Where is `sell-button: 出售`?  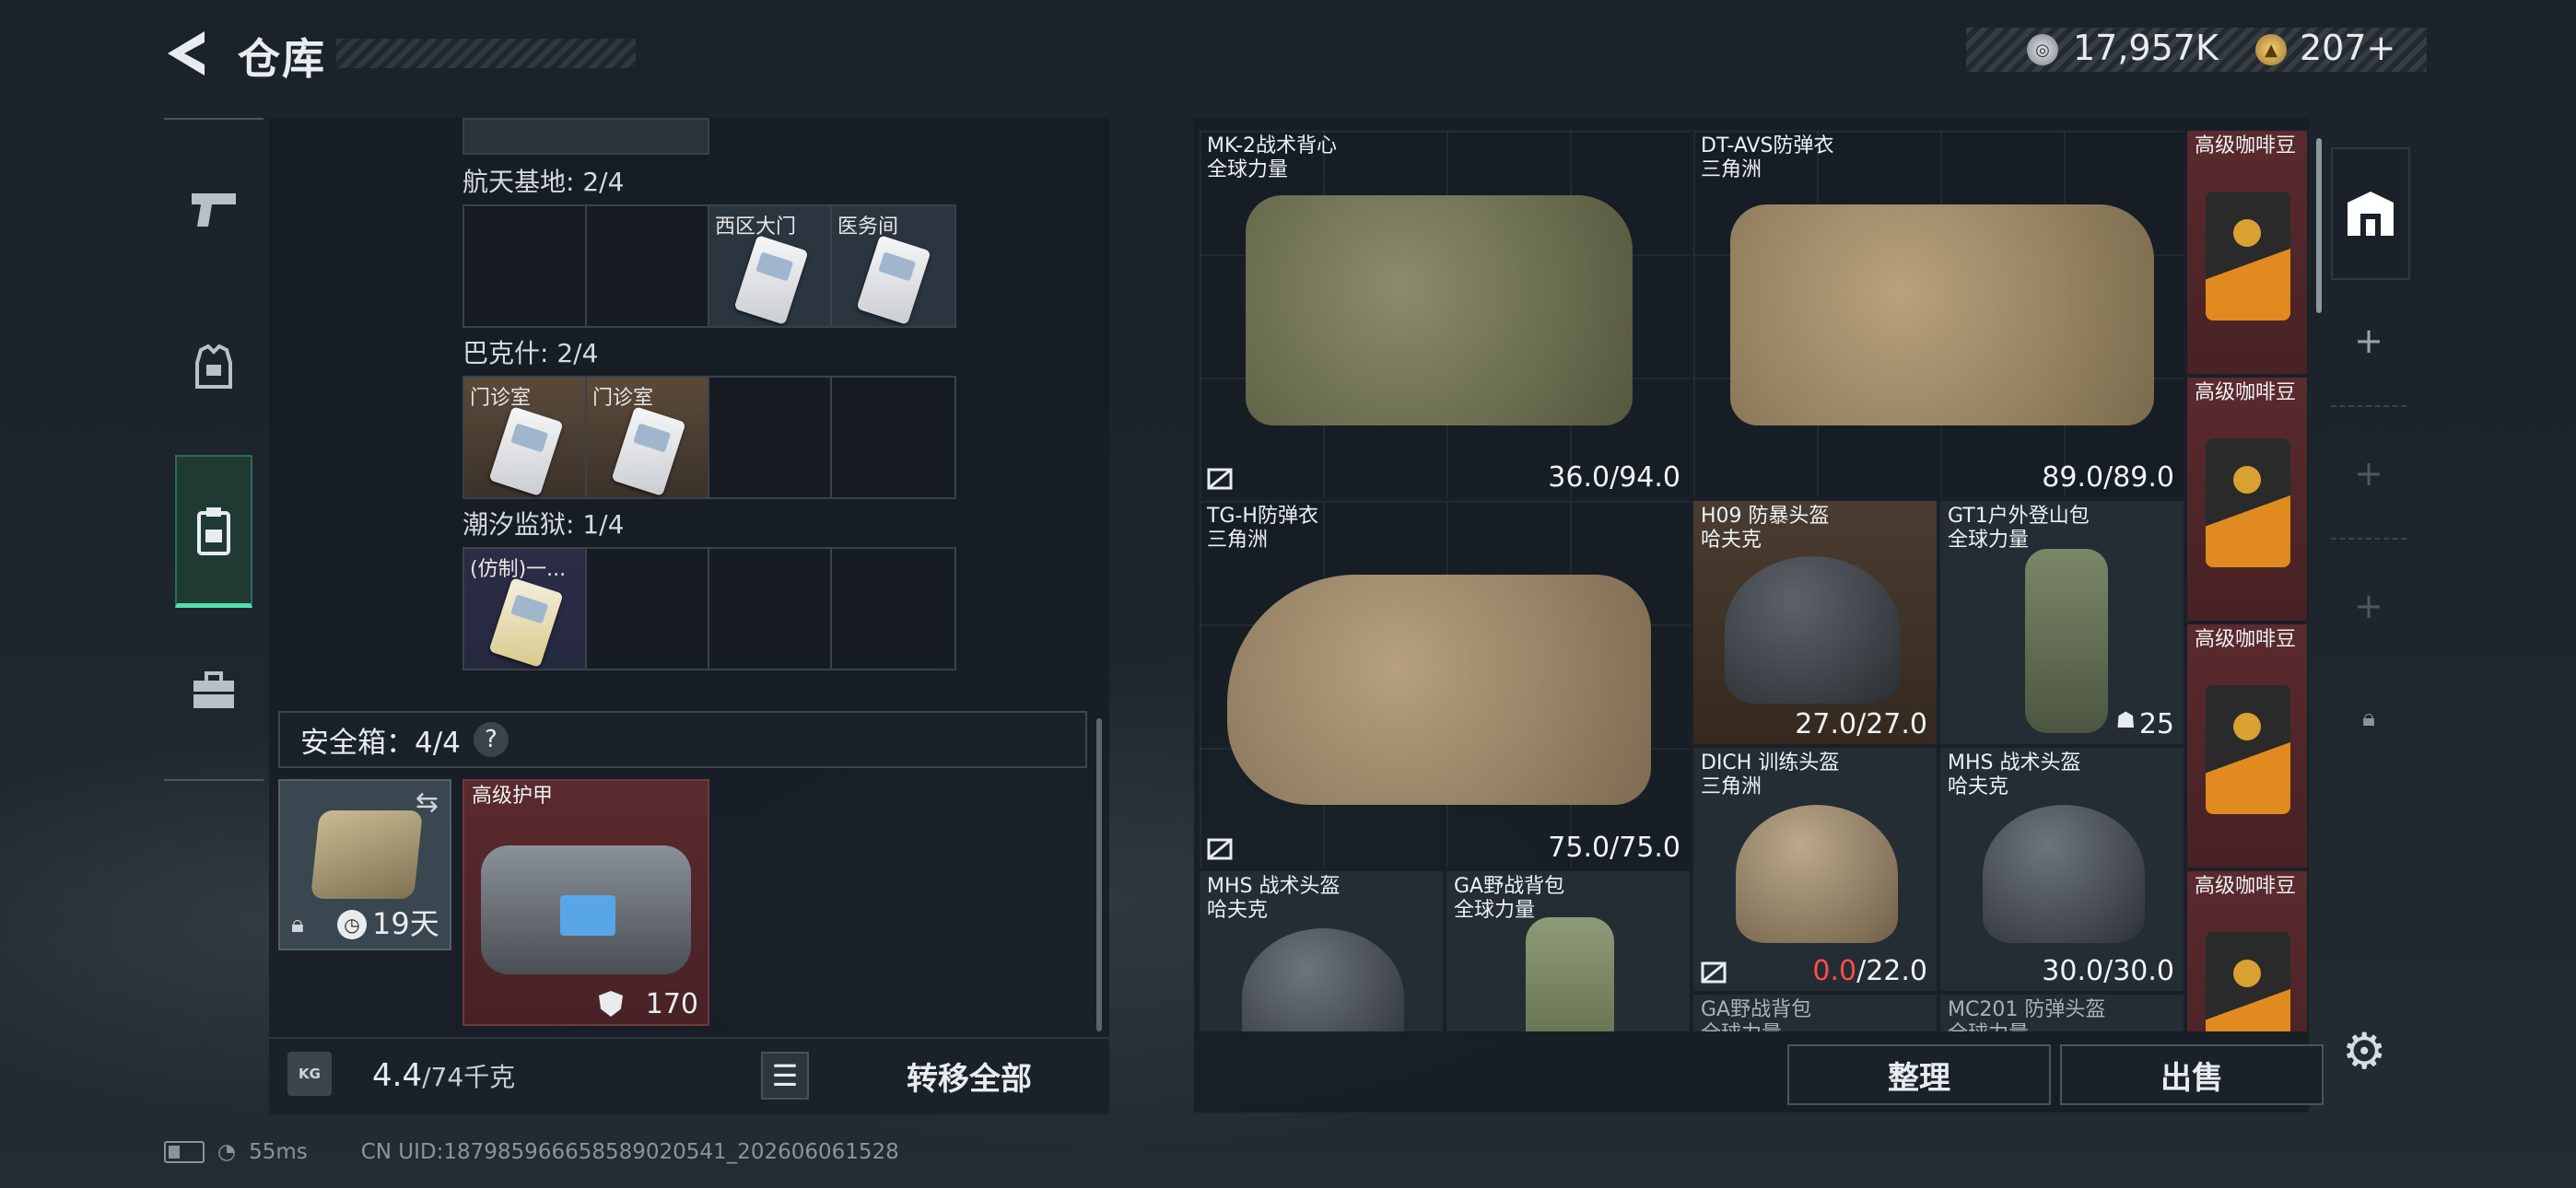
sell-button: 出售 is located at coordinates (2192, 1074).